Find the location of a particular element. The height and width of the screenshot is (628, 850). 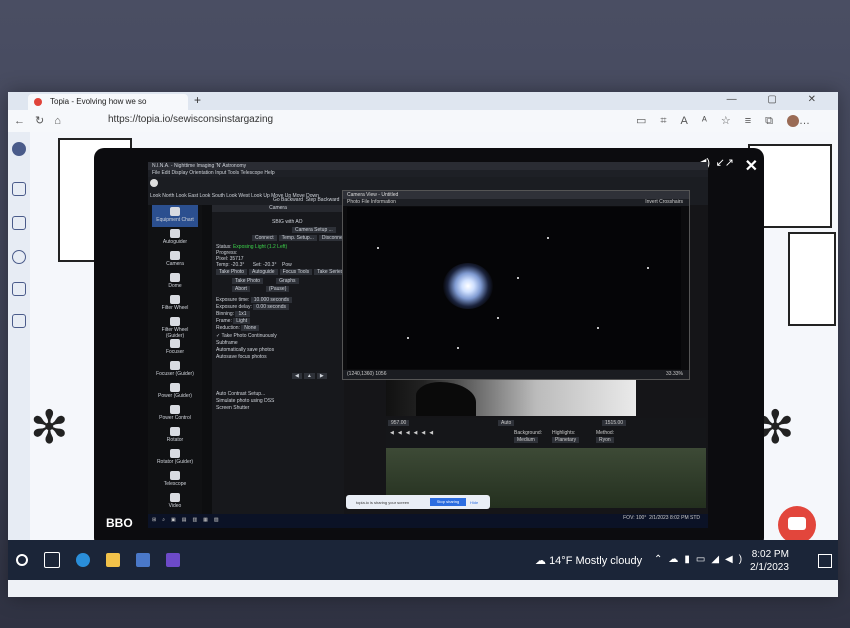

binning-row: Binning: 1x1 is located at coordinates (234, 314).